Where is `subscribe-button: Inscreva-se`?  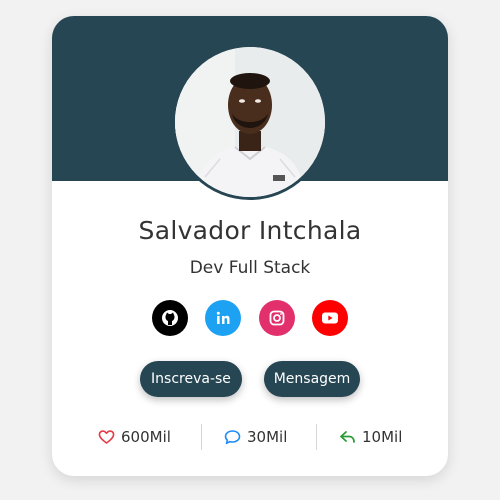 subscribe-button: Inscreva-se is located at coordinates (191, 379).